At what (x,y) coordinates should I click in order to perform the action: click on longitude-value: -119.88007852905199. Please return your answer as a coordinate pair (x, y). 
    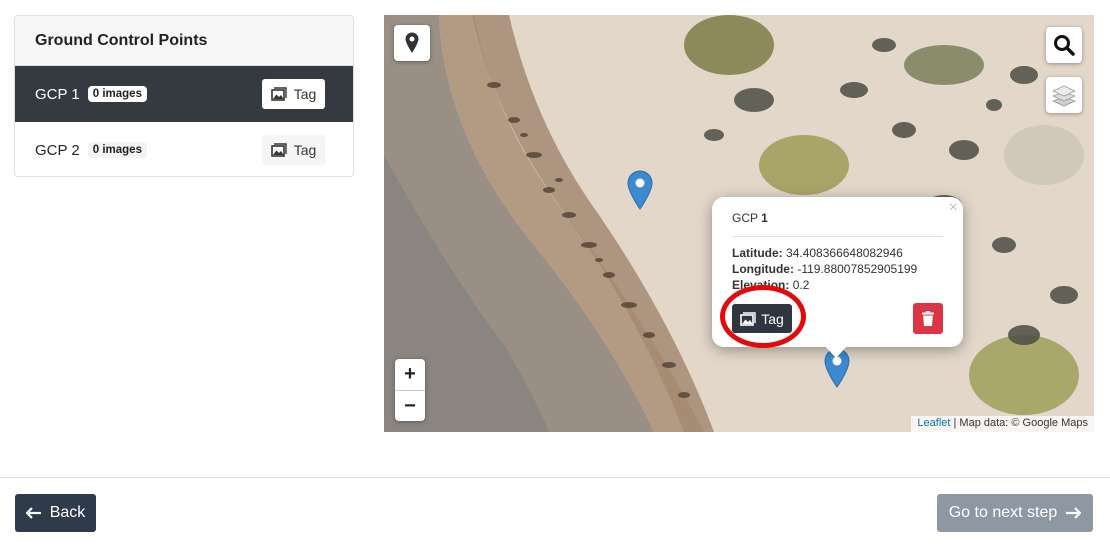
    Looking at the image, I should click on (857, 269).